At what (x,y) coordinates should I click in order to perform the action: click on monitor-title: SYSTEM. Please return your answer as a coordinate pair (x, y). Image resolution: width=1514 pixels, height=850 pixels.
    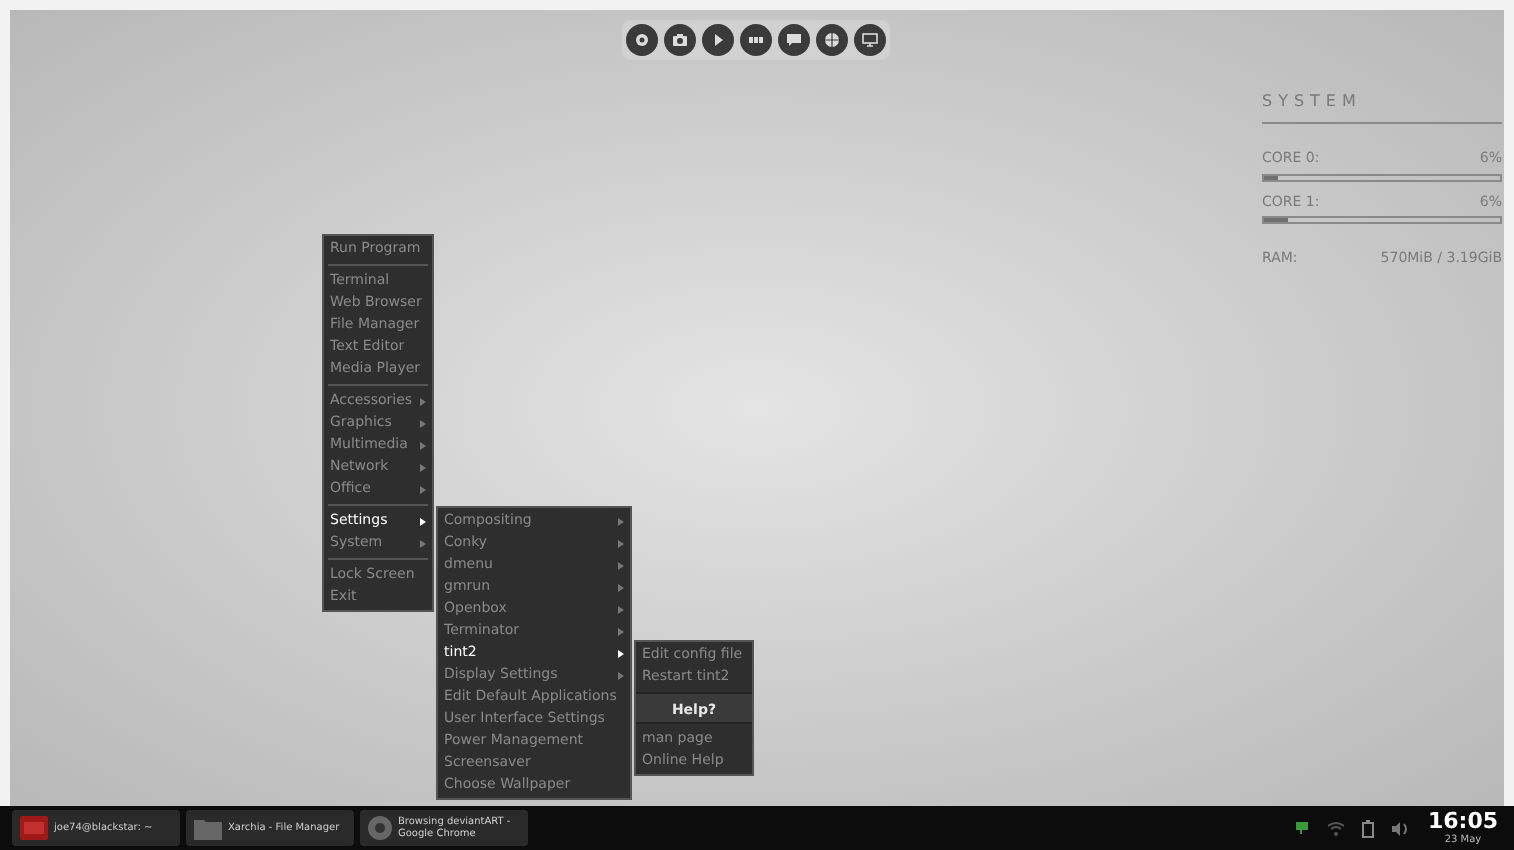
    Looking at the image, I should click on (1382, 107).